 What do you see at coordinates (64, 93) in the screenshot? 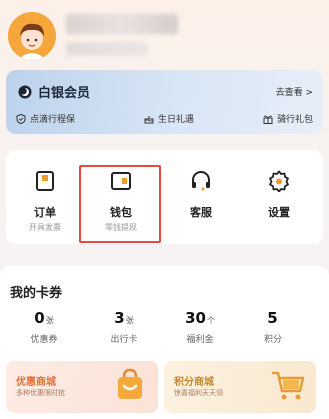
I see `membership-level: 白银会员` at bounding box center [64, 93].